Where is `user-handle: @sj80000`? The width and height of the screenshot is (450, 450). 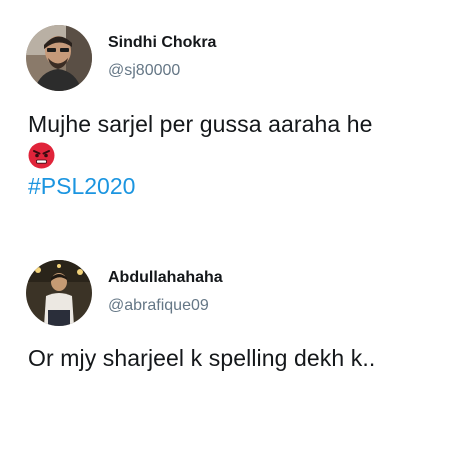 user-handle: @sj80000 is located at coordinates (144, 71).